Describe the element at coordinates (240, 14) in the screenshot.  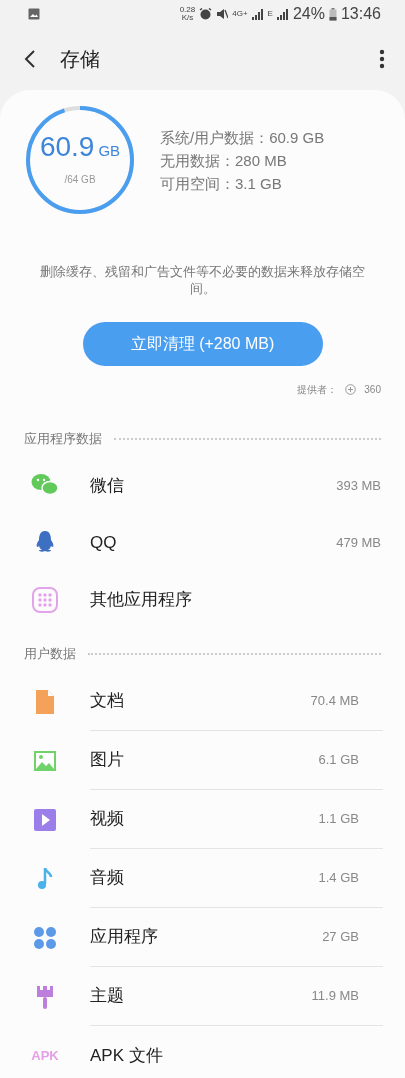
I see `network-label: 4G+` at that location.